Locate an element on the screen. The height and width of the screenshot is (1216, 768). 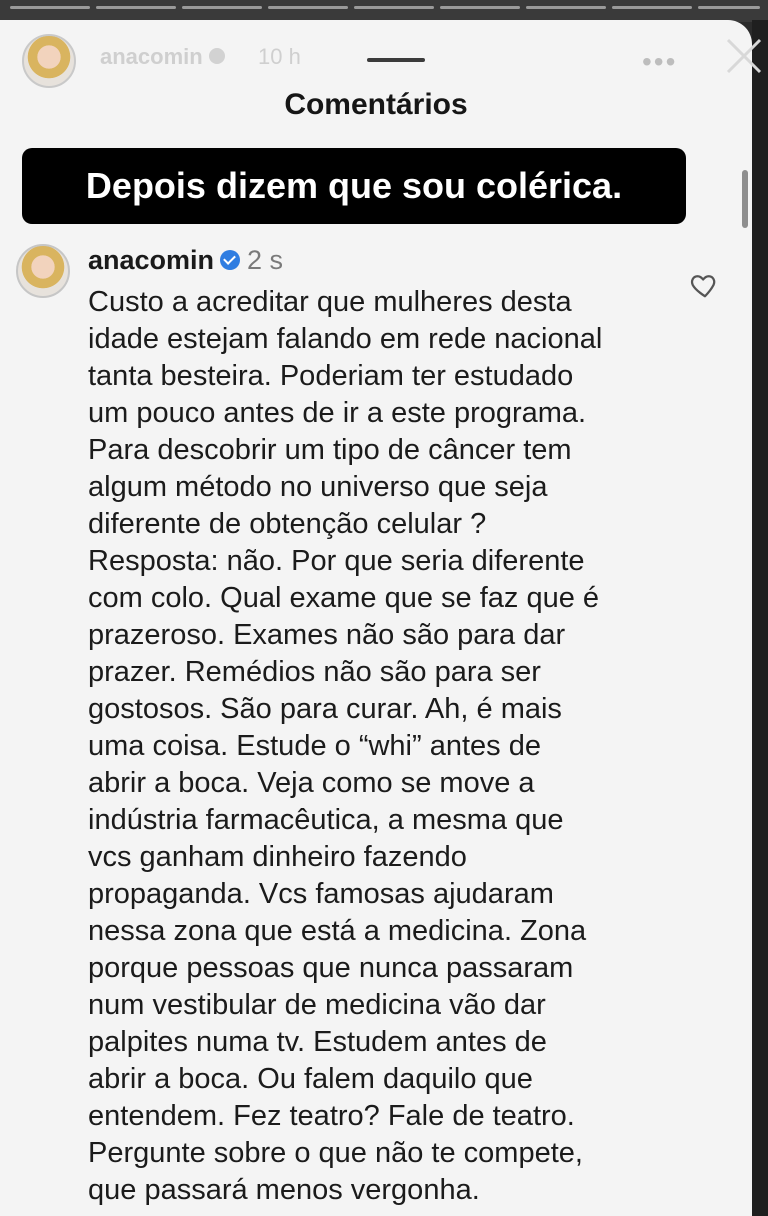
comment-line: gostosos. São para curar. Ah, é mais is located at coordinates (325, 709).